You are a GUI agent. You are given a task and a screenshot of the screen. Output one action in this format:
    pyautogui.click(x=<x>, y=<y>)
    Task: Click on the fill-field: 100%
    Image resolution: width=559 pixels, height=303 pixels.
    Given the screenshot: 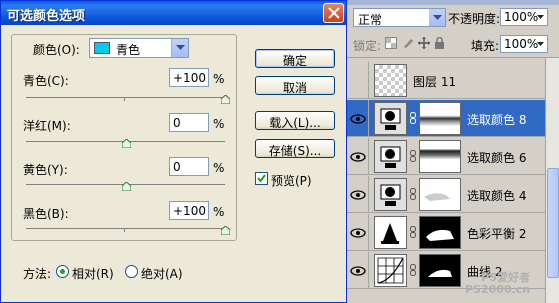 What is the action you would take?
    pyautogui.click(x=524, y=44)
    